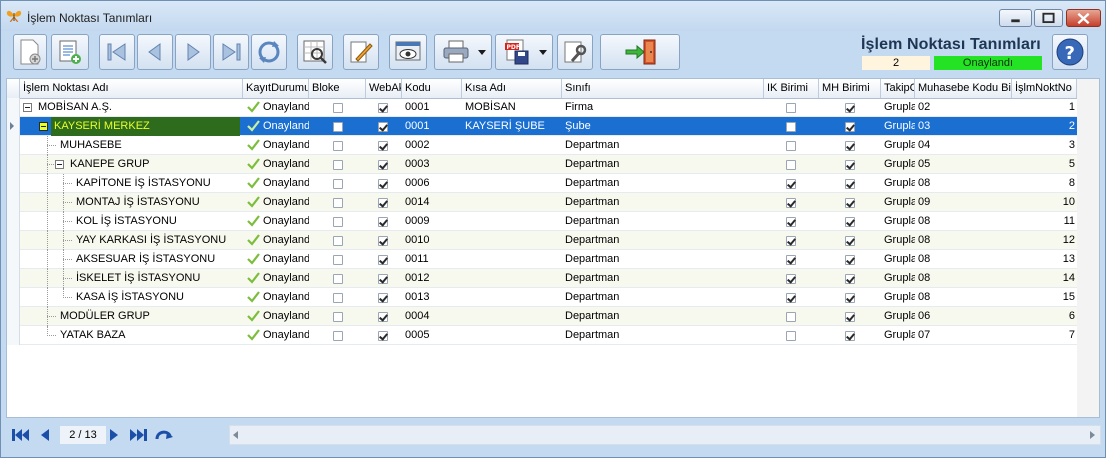 This screenshot has height=458, width=1106. What do you see at coordinates (543, 52) in the screenshot?
I see `export-dropdown-caret` at bounding box center [543, 52].